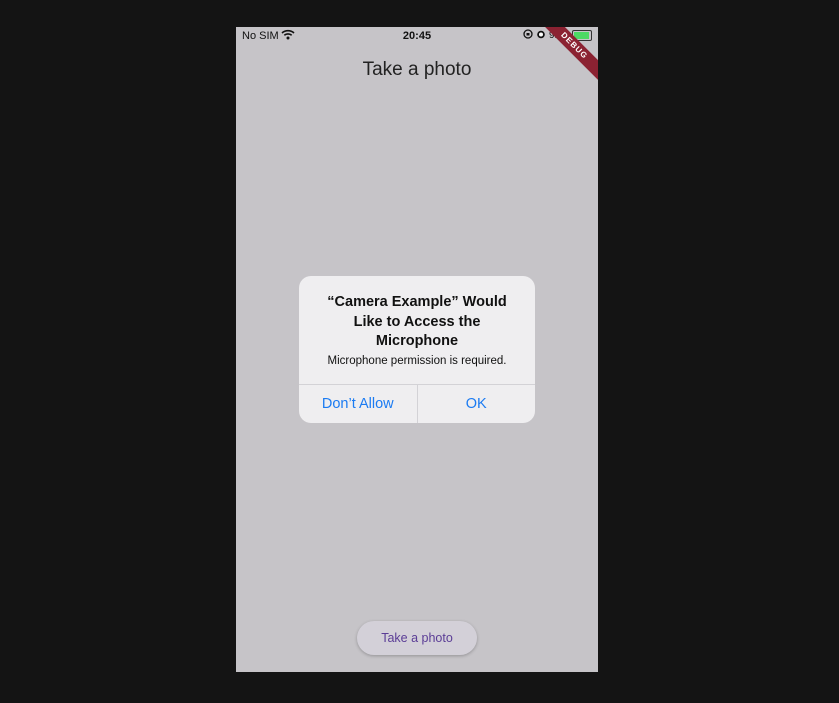 The width and height of the screenshot is (839, 703). Describe the element at coordinates (417, 638) in the screenshot. I see `take-photo-button: Take a photo` at that location.